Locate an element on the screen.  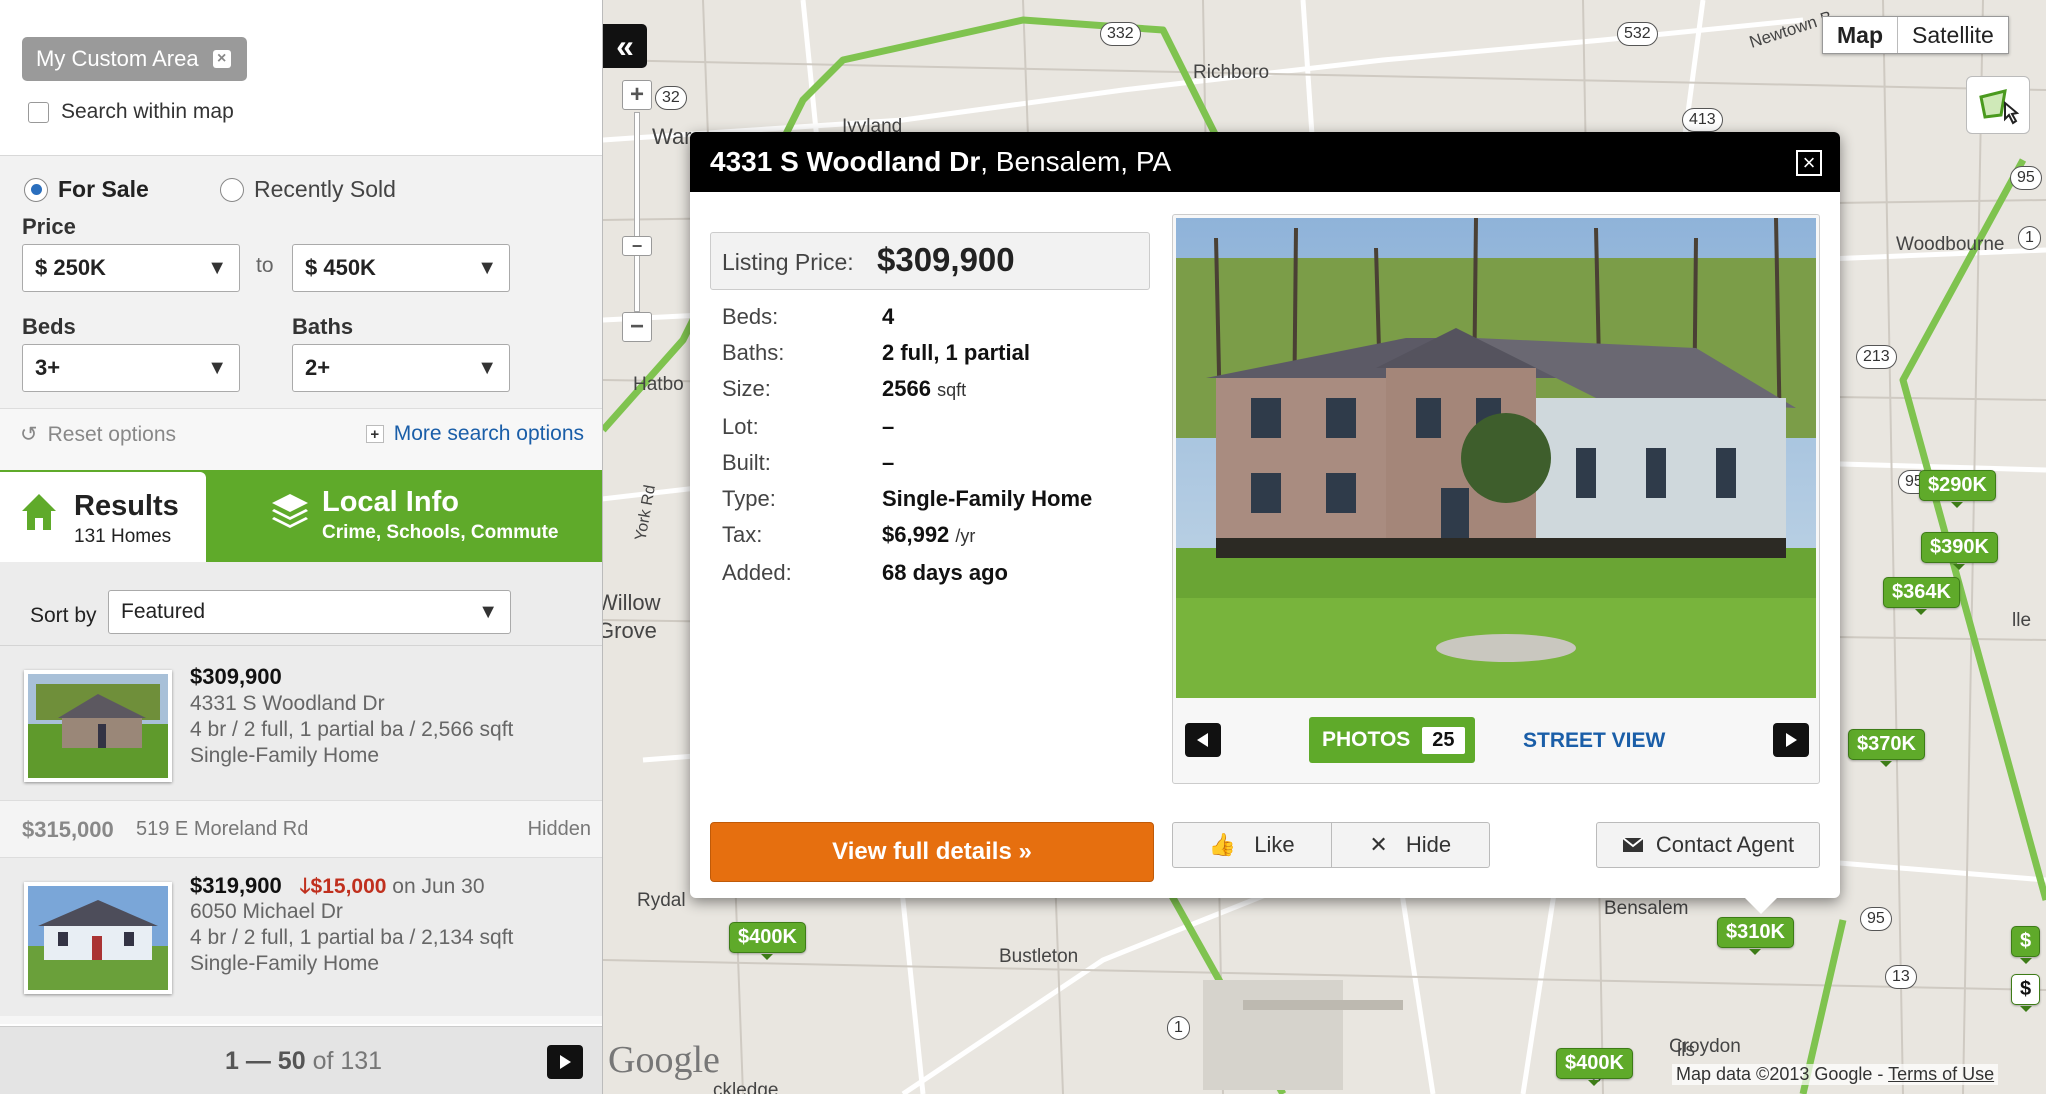
zoom-out-button: − is located at coordinates (637, 327).